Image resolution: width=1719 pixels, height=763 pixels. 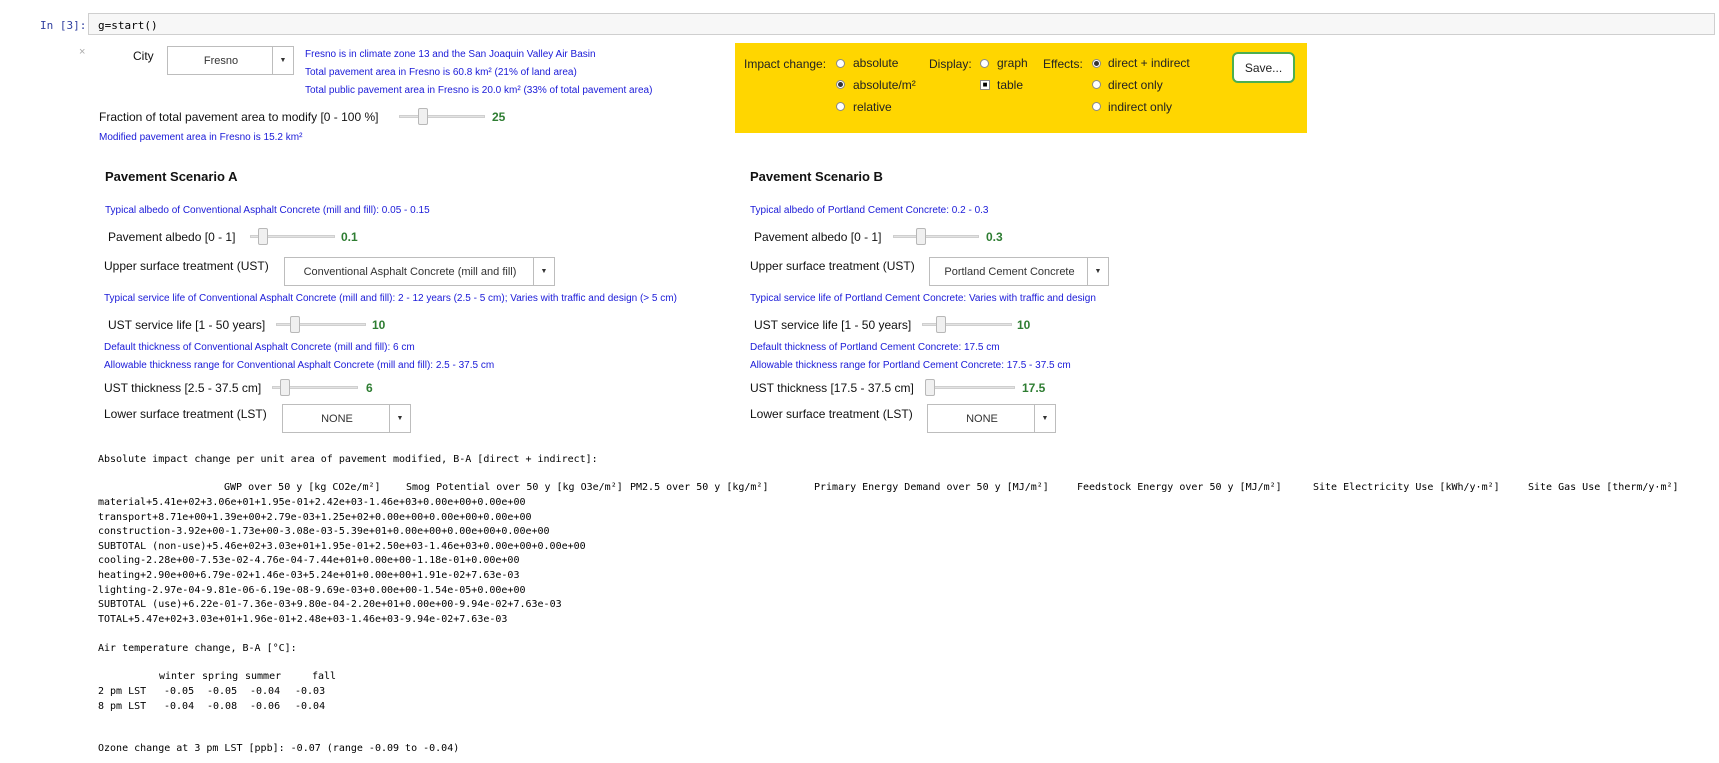 What do you see at coordinates (426, 619) in the screenshot?
I see `table-cell: -9.94e-02` at bounding box center [426, 619].